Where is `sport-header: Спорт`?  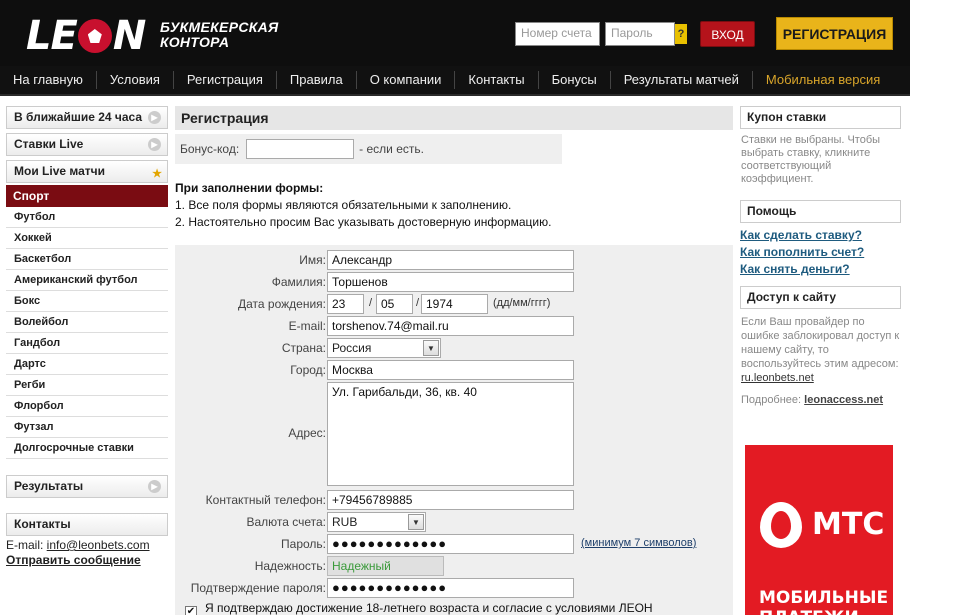
sport-header: Спорт is located at coordinates (87, 196).